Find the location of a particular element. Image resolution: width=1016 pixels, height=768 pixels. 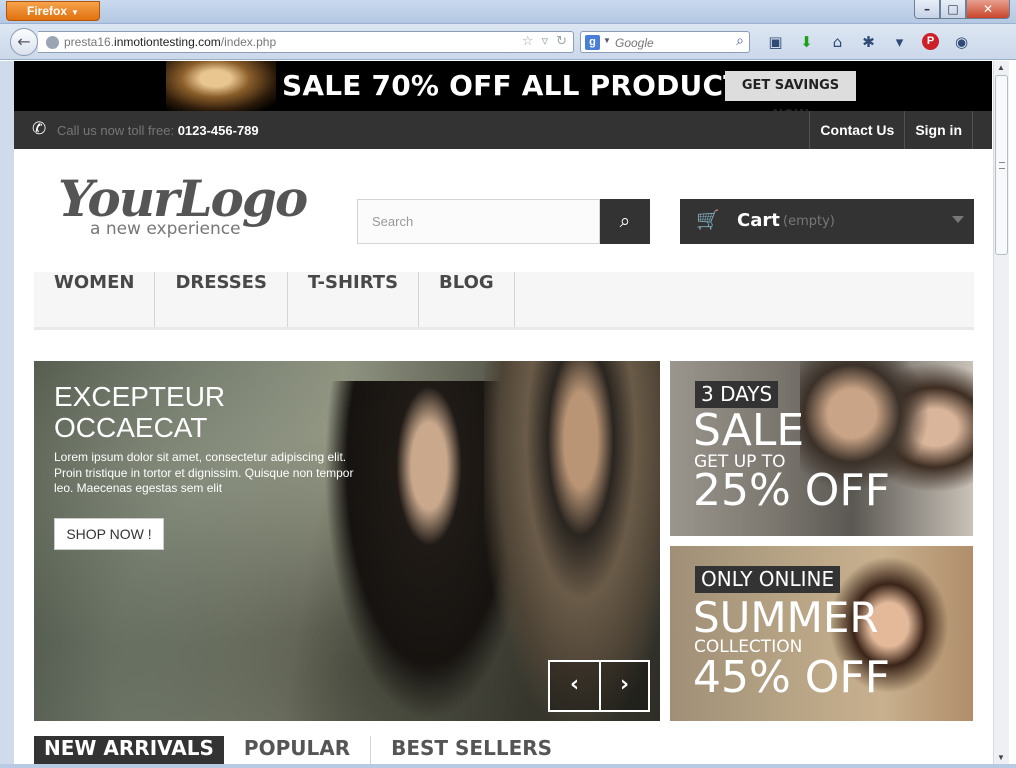

call-us-text: Call us now toll free: 0123-456-789 is located at coordinates (158, 130).